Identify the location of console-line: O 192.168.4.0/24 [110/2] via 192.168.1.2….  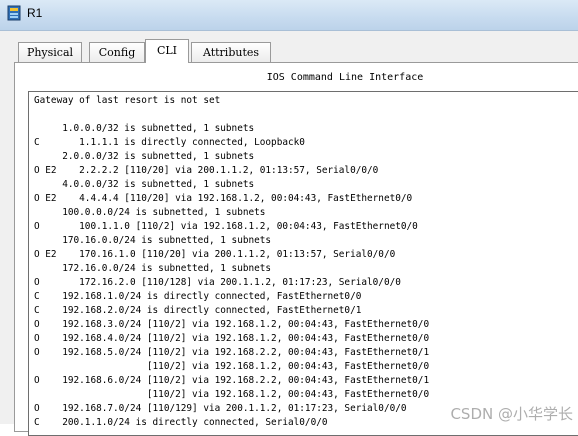
(232, 338).